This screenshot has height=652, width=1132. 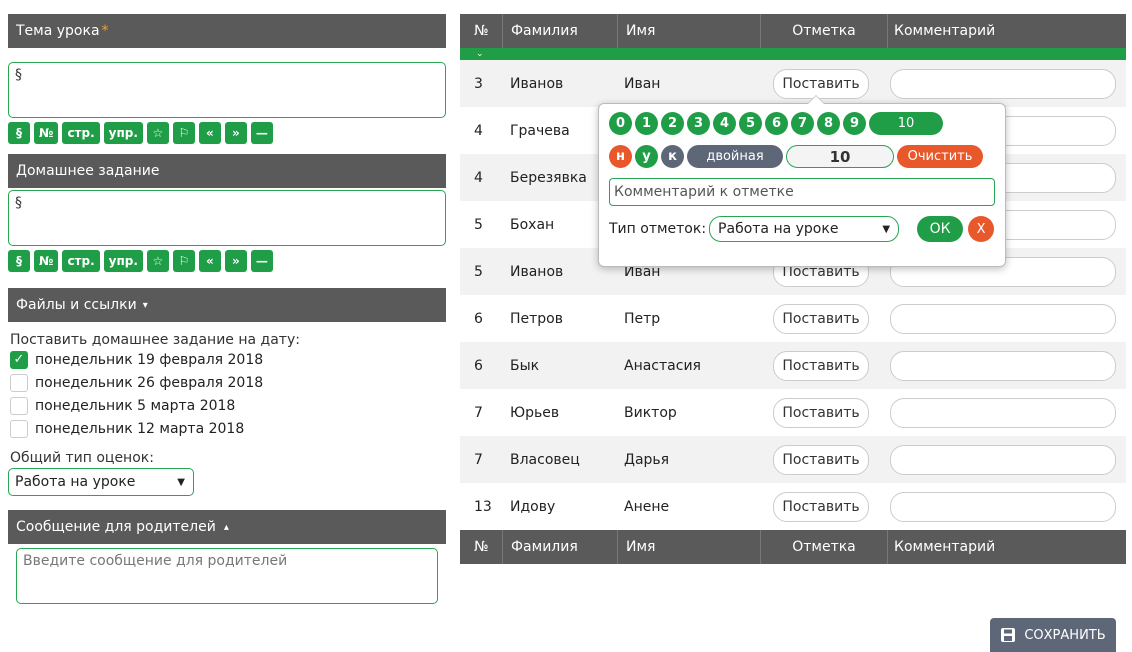 I want to click on col-number: №, so click(x=481, y=31).